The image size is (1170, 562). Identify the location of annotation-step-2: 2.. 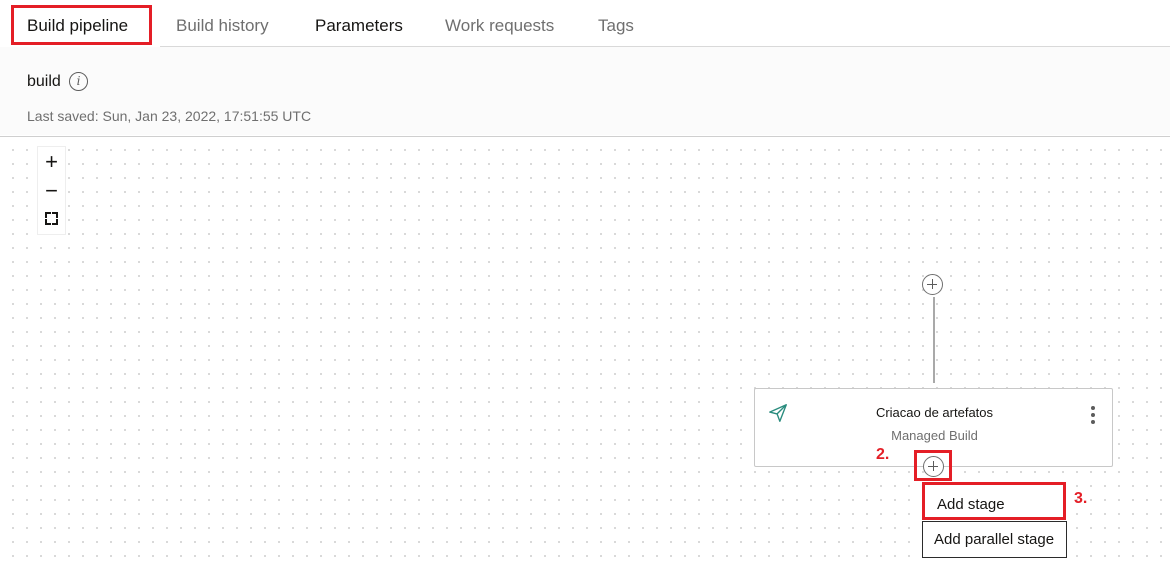
(883, 454).